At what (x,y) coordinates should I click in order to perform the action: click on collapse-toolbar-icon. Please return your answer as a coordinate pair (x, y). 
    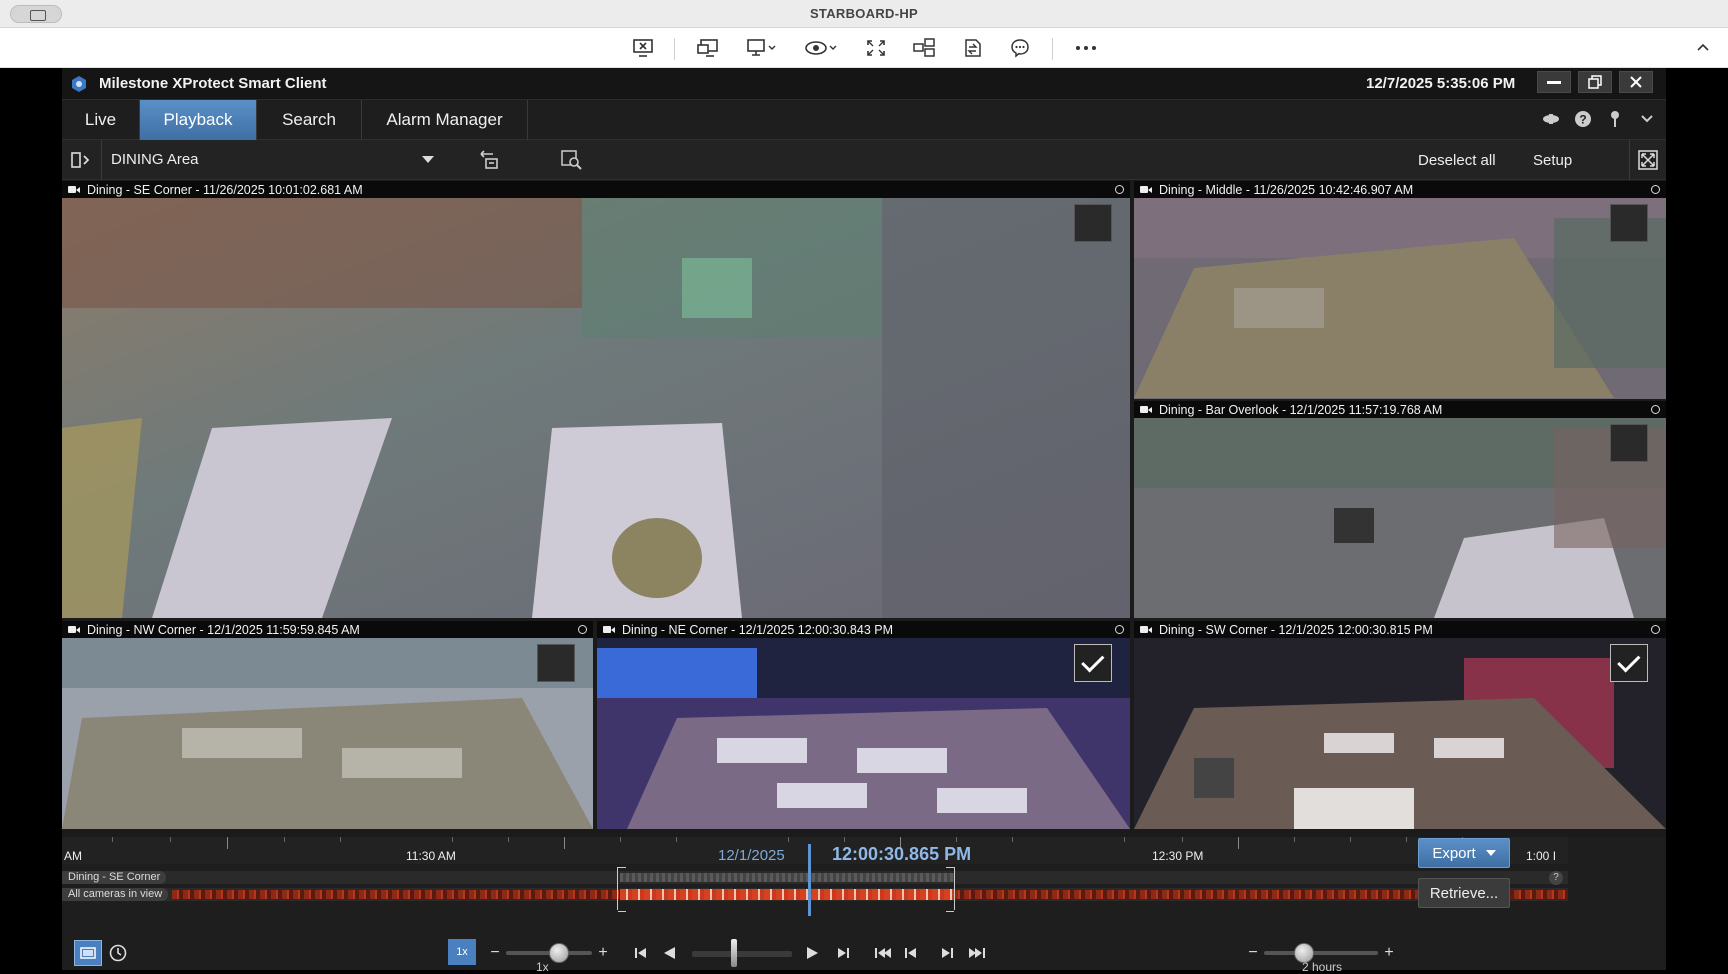
    Looking at the image, I should click on (1703, 48).